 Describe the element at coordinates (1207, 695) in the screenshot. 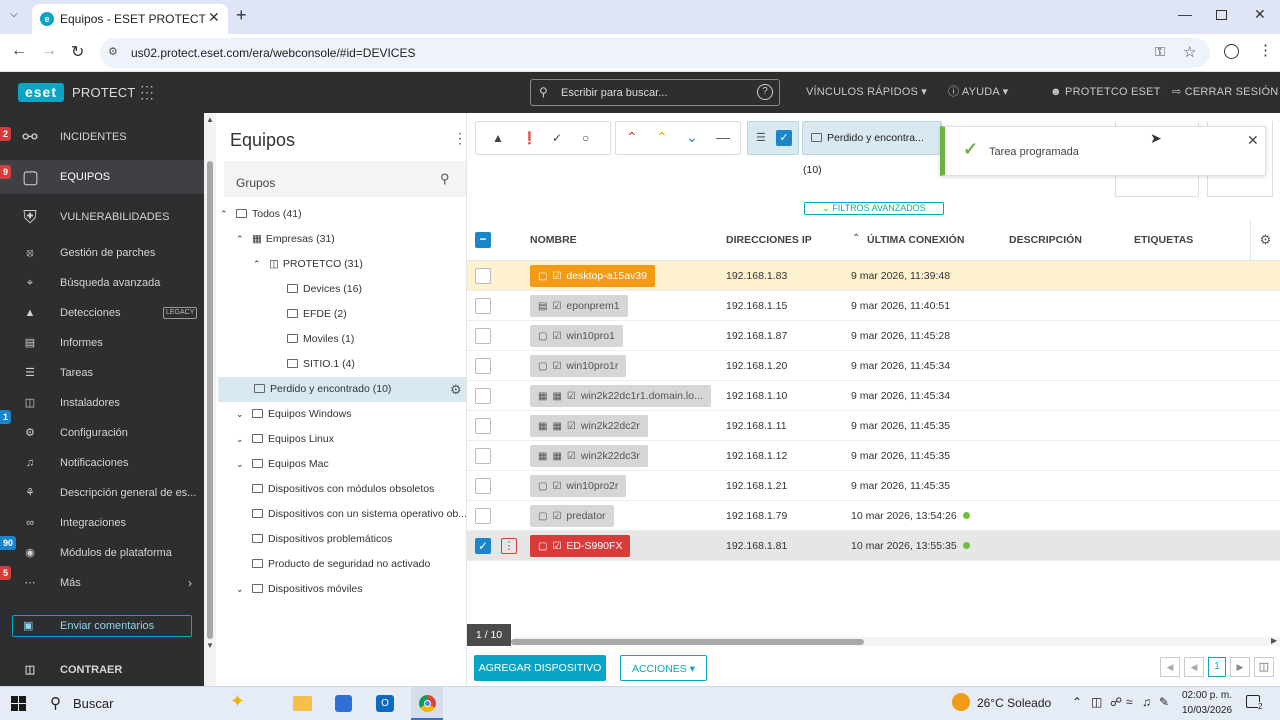

I see `clock-time: 02:00 p. m.` at that location.